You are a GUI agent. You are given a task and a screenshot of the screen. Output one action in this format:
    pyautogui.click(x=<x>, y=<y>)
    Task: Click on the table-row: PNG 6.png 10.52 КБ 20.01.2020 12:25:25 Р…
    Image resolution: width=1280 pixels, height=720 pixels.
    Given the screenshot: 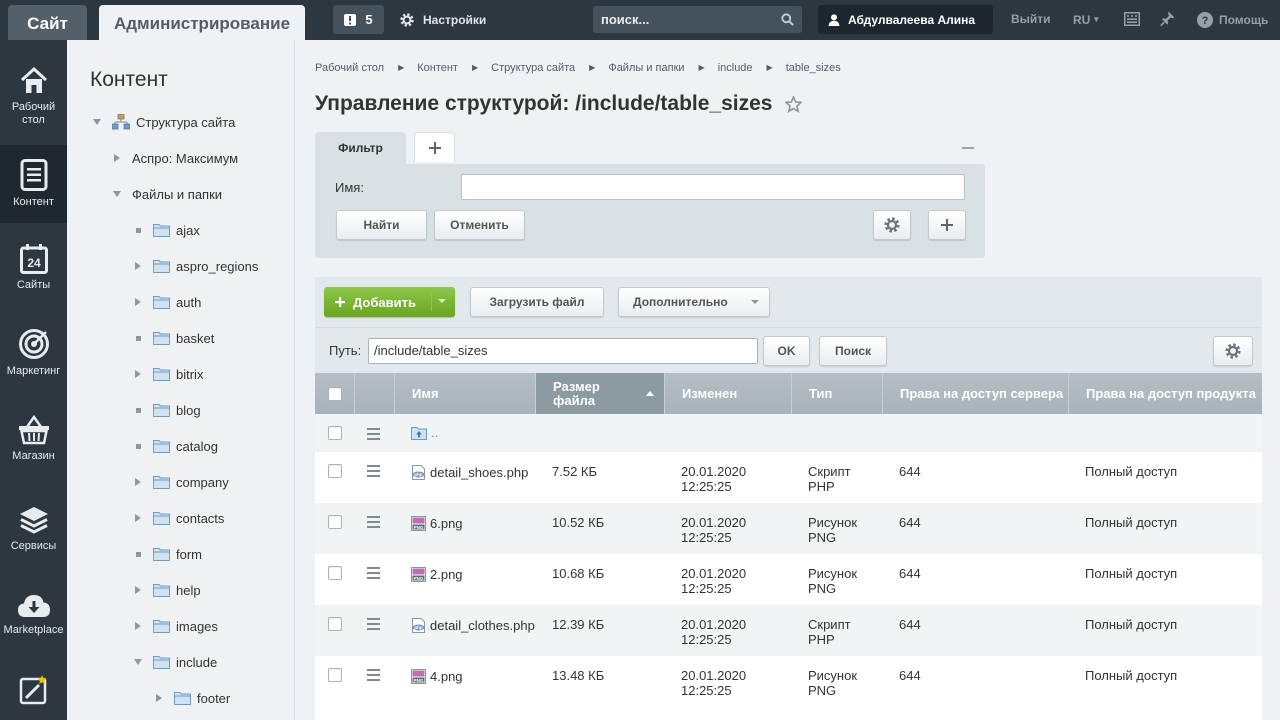 What is the action you would take?
    pyautogui.click(x=788, y=528)
    